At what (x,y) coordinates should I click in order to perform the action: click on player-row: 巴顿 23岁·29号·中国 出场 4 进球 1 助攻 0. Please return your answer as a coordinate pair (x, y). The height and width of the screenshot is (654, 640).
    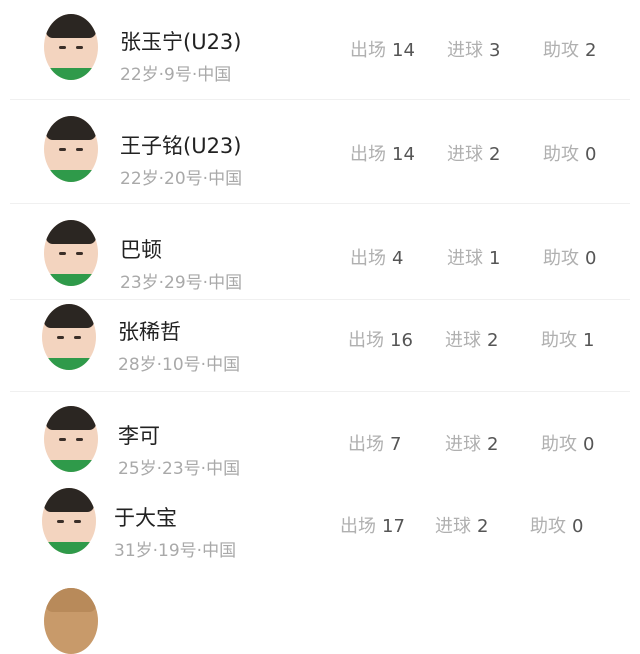
    Looking at the image, I should click on (320, 252).